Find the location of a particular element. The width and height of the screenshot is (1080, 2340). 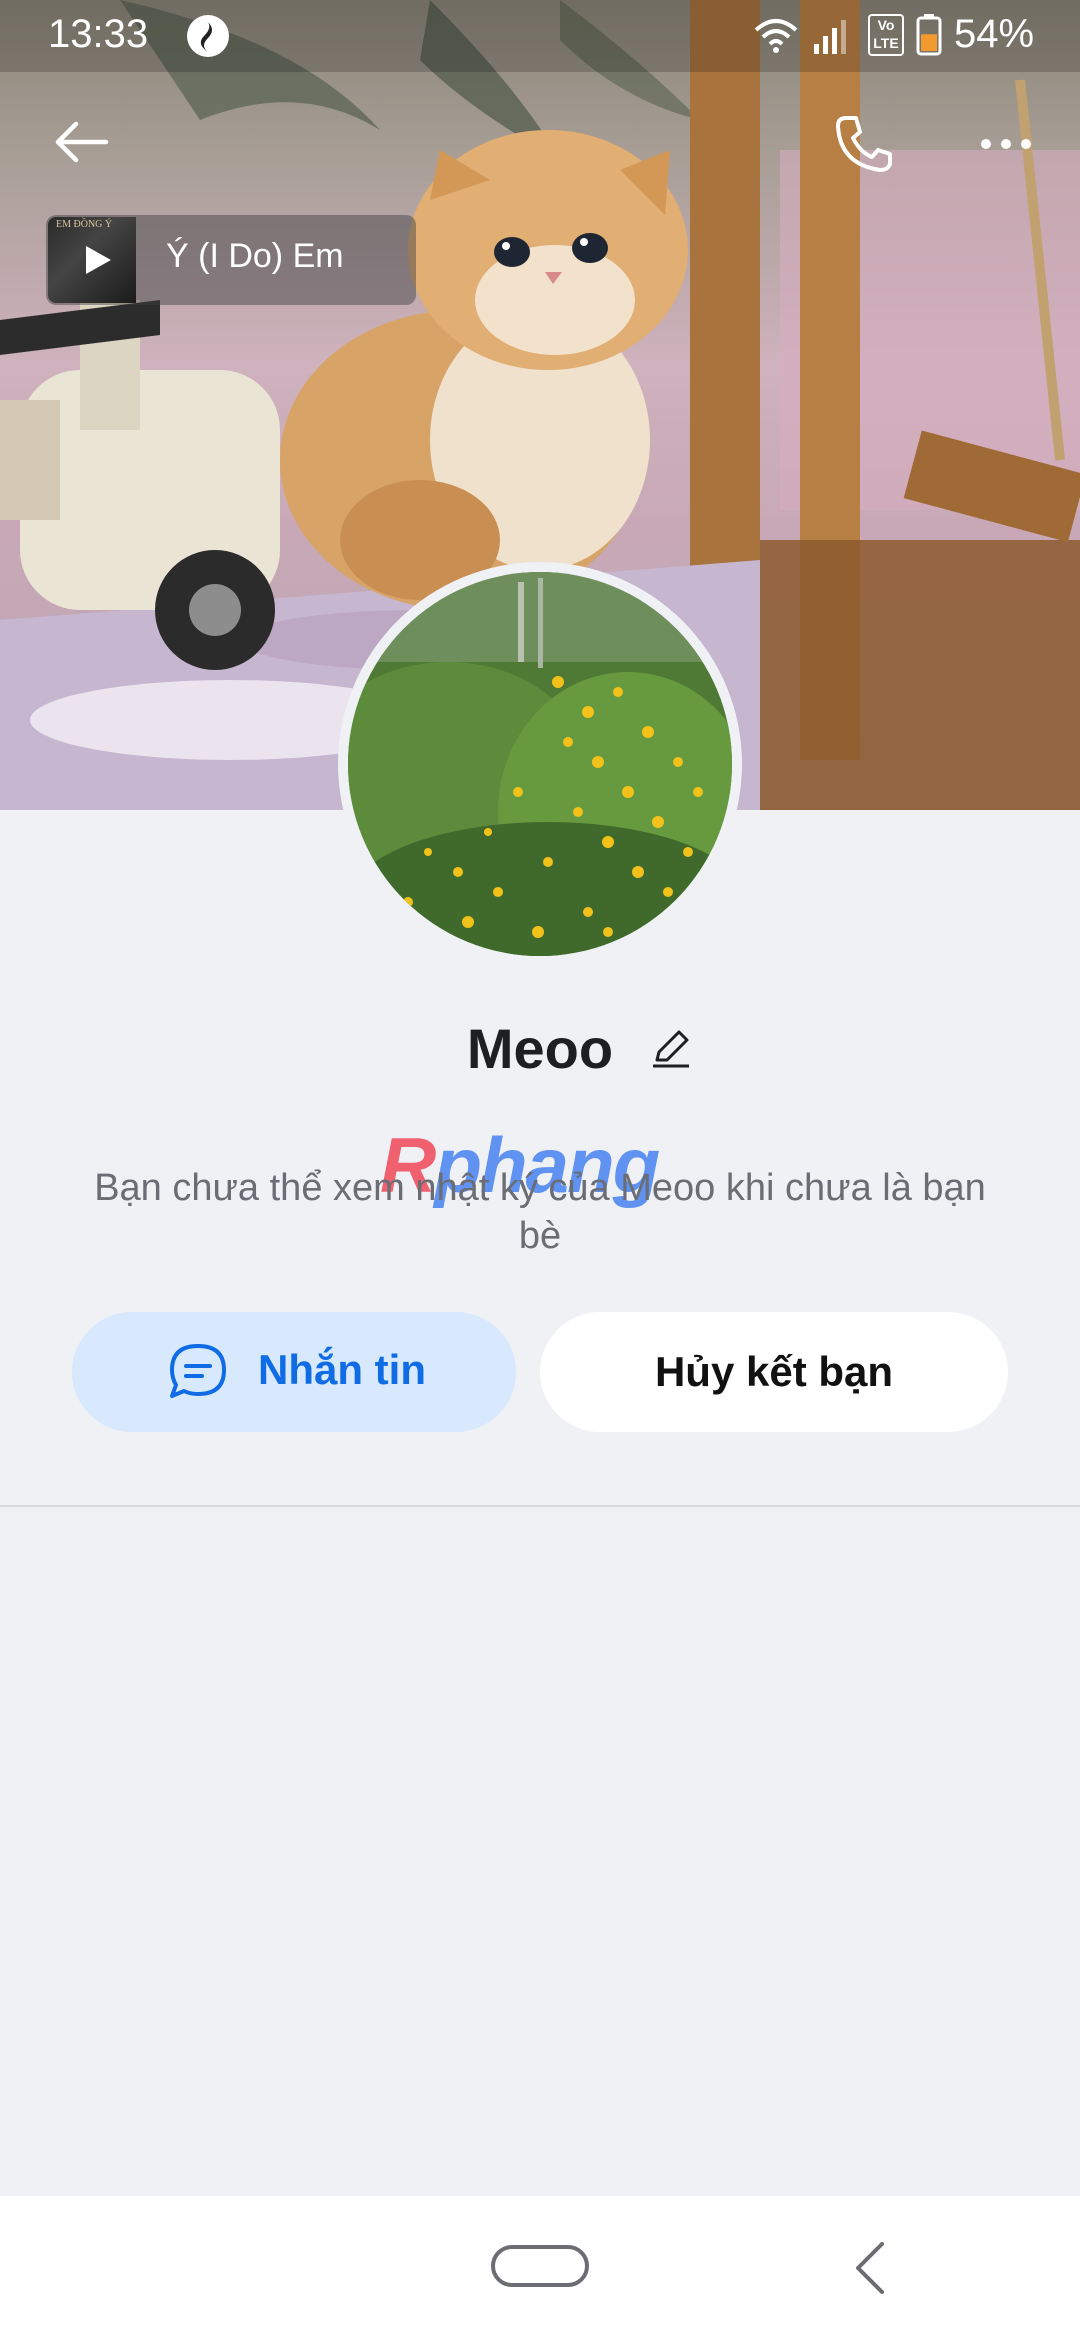

profile-name-wrapper: Meoo is located at coordinates (578, 1048).